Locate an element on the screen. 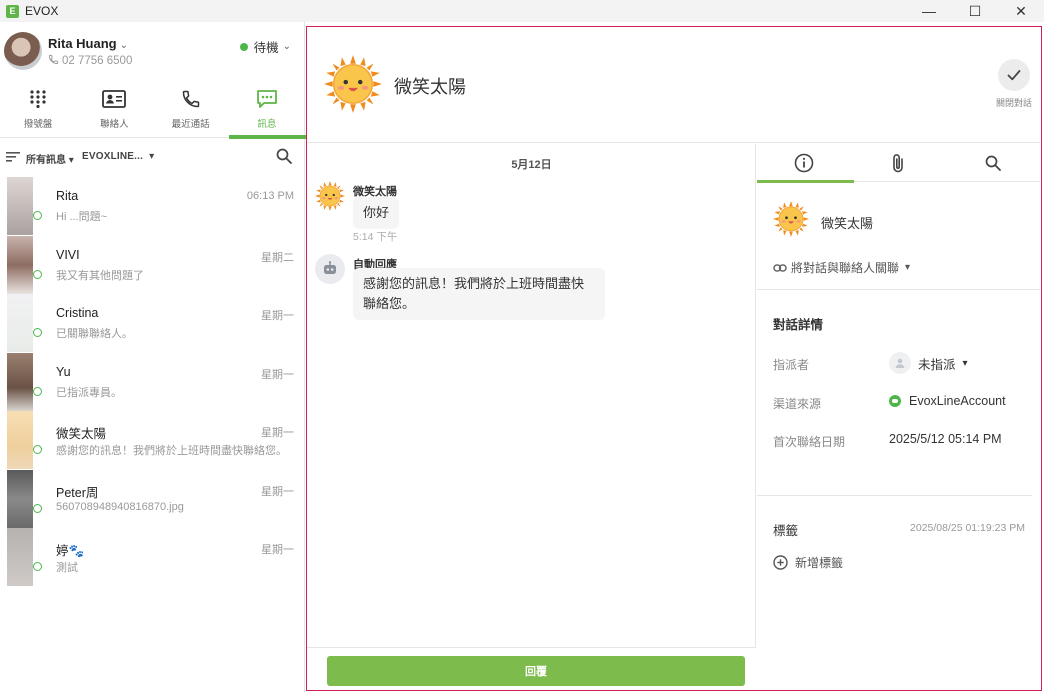  user-name: Rita Huang is located at coordinates (82, 43).